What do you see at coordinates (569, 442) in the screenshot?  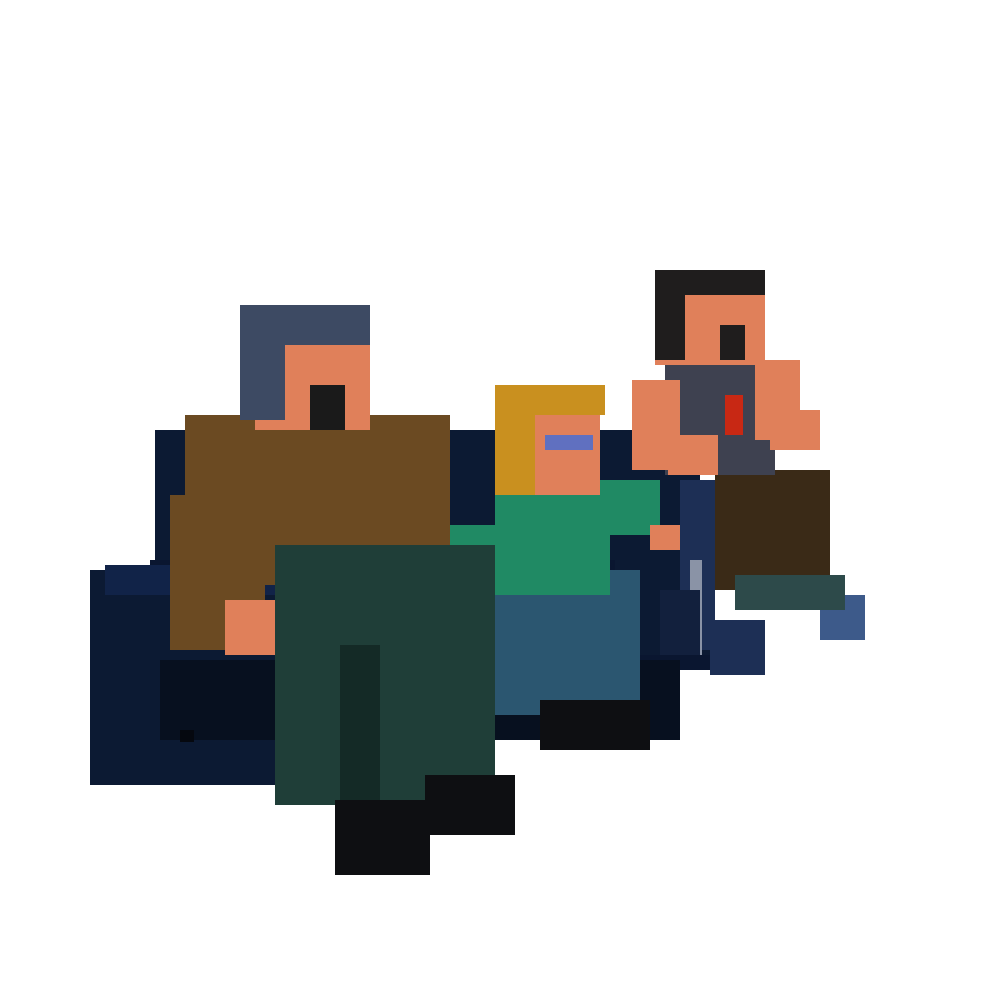 I see `child-glasses` at bounding box center [569, 442].